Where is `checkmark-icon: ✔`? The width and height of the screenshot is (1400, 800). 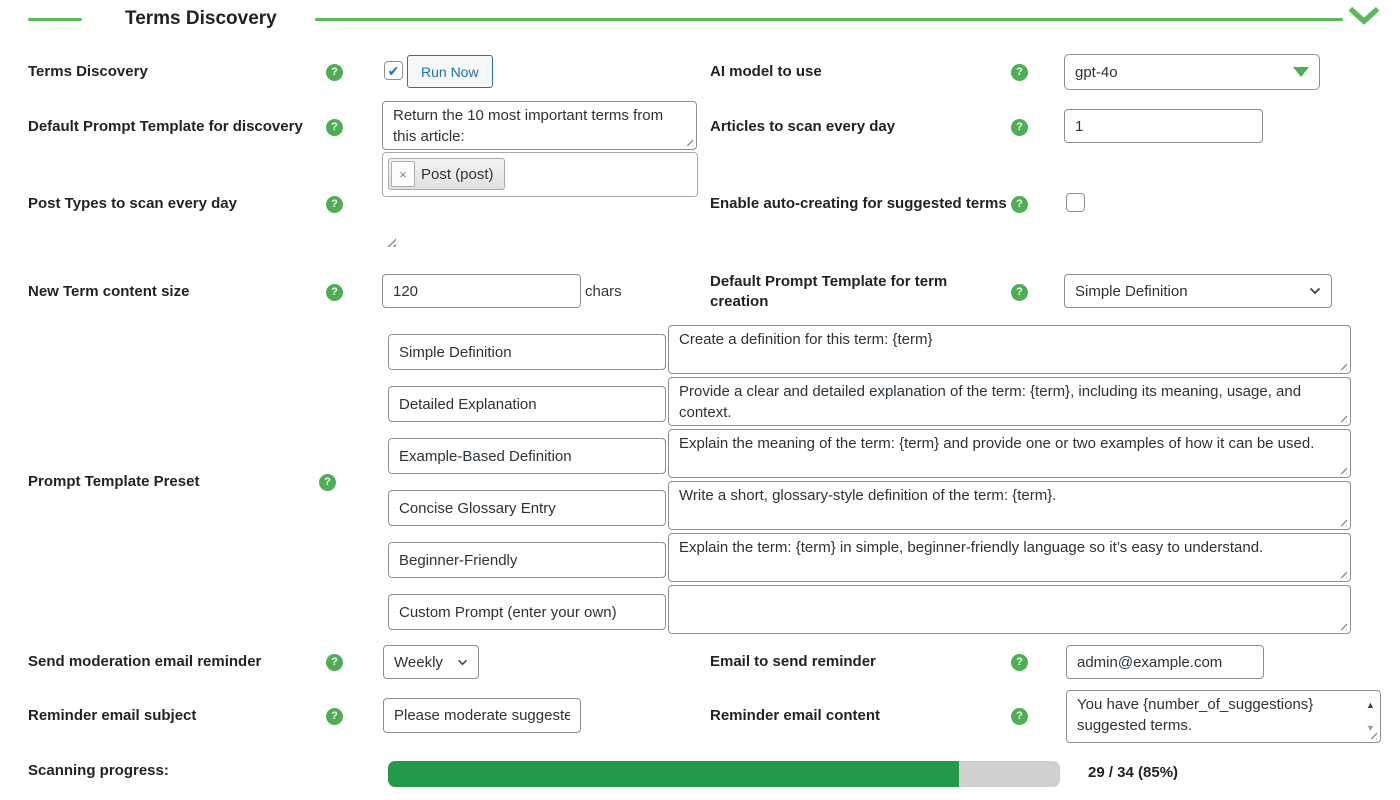 checkmark-icon: ✔ is located at coordinates (393, 70).